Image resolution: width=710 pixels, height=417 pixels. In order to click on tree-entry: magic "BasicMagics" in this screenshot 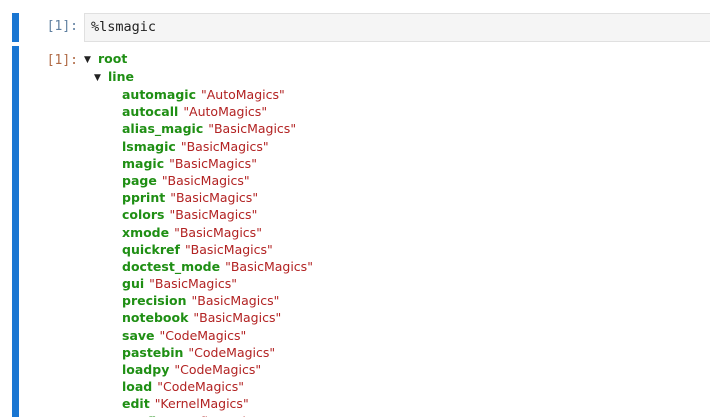, I will do `click(217, 163)`.